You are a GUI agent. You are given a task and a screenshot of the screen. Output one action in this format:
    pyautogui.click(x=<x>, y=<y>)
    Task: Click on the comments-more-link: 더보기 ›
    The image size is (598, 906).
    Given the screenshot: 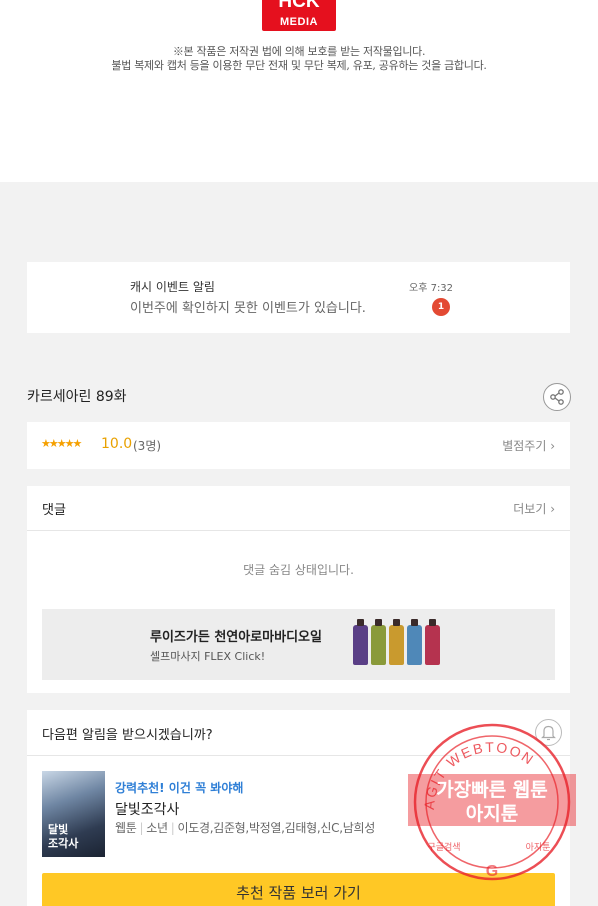 What is the action you would take?
    pyautogui.click(x=534, y=508)
    